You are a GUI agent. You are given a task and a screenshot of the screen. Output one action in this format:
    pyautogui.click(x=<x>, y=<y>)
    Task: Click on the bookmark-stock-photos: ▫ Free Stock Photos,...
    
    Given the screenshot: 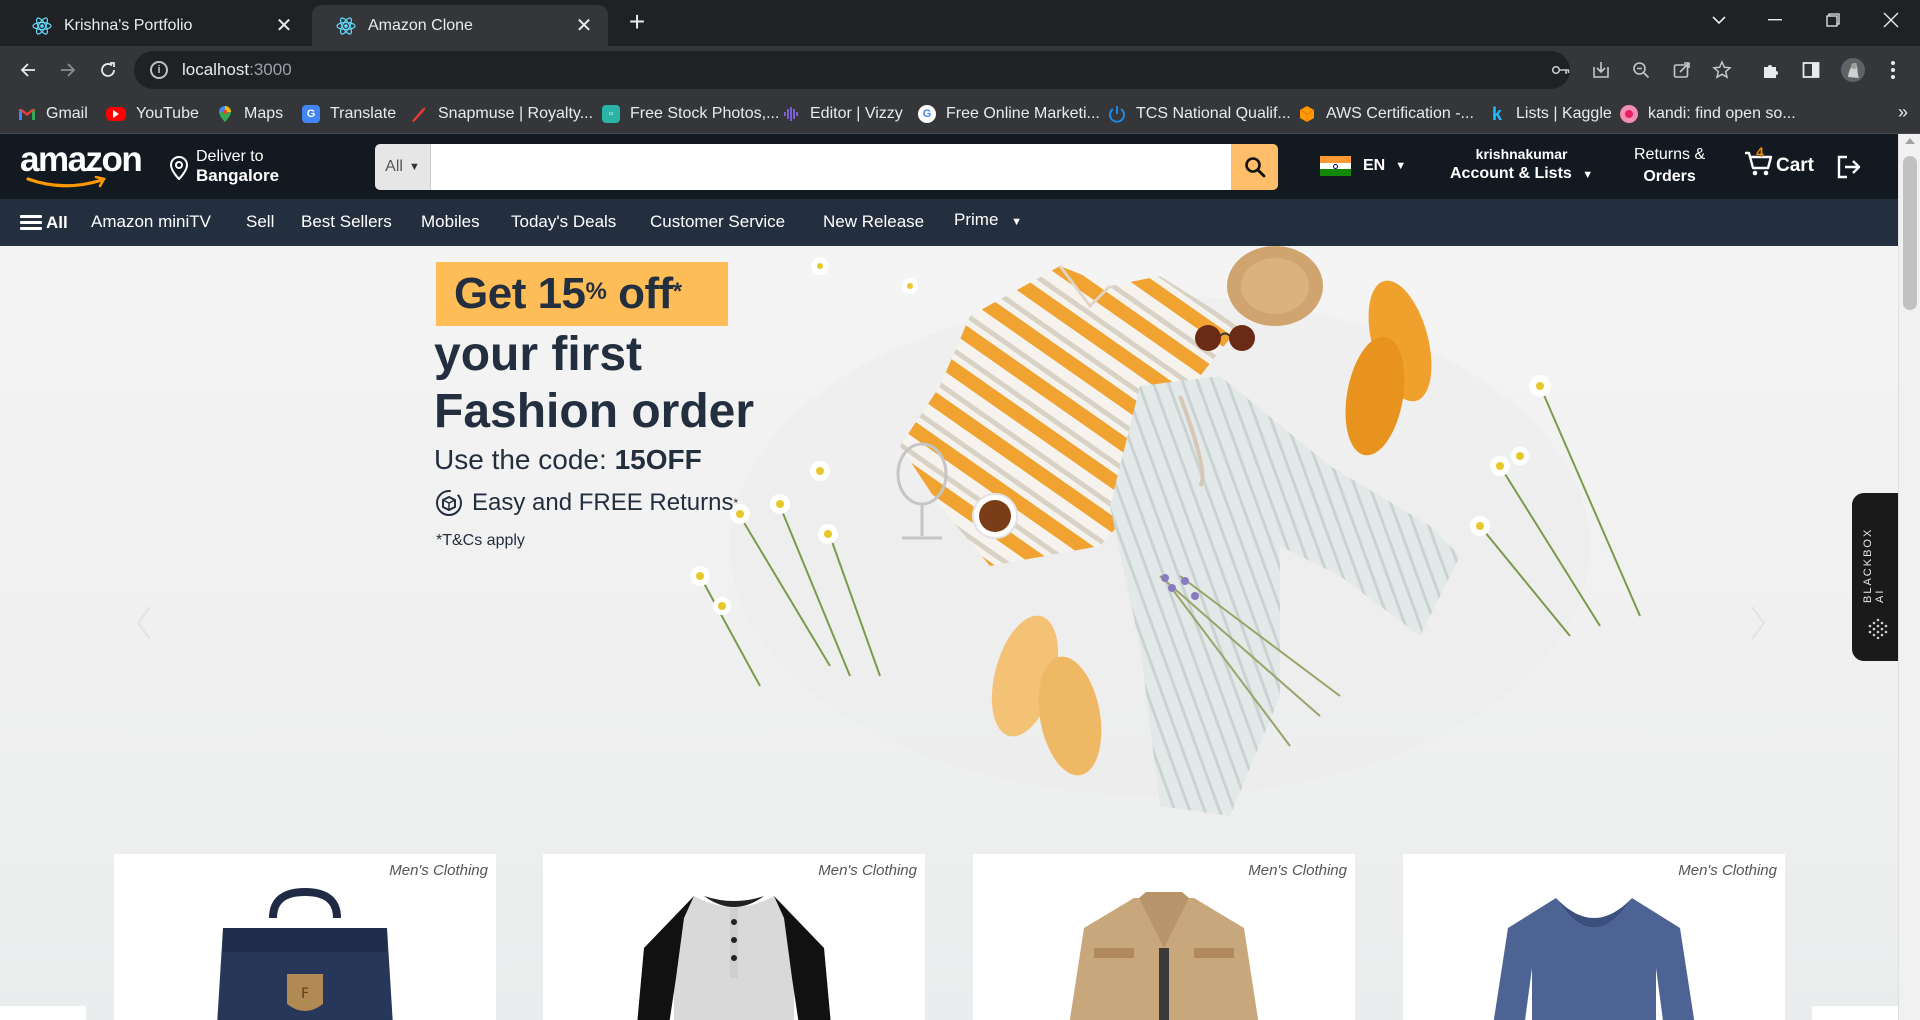 What is the action you would take?
    pyautogui.click(x=690, y=114)
    